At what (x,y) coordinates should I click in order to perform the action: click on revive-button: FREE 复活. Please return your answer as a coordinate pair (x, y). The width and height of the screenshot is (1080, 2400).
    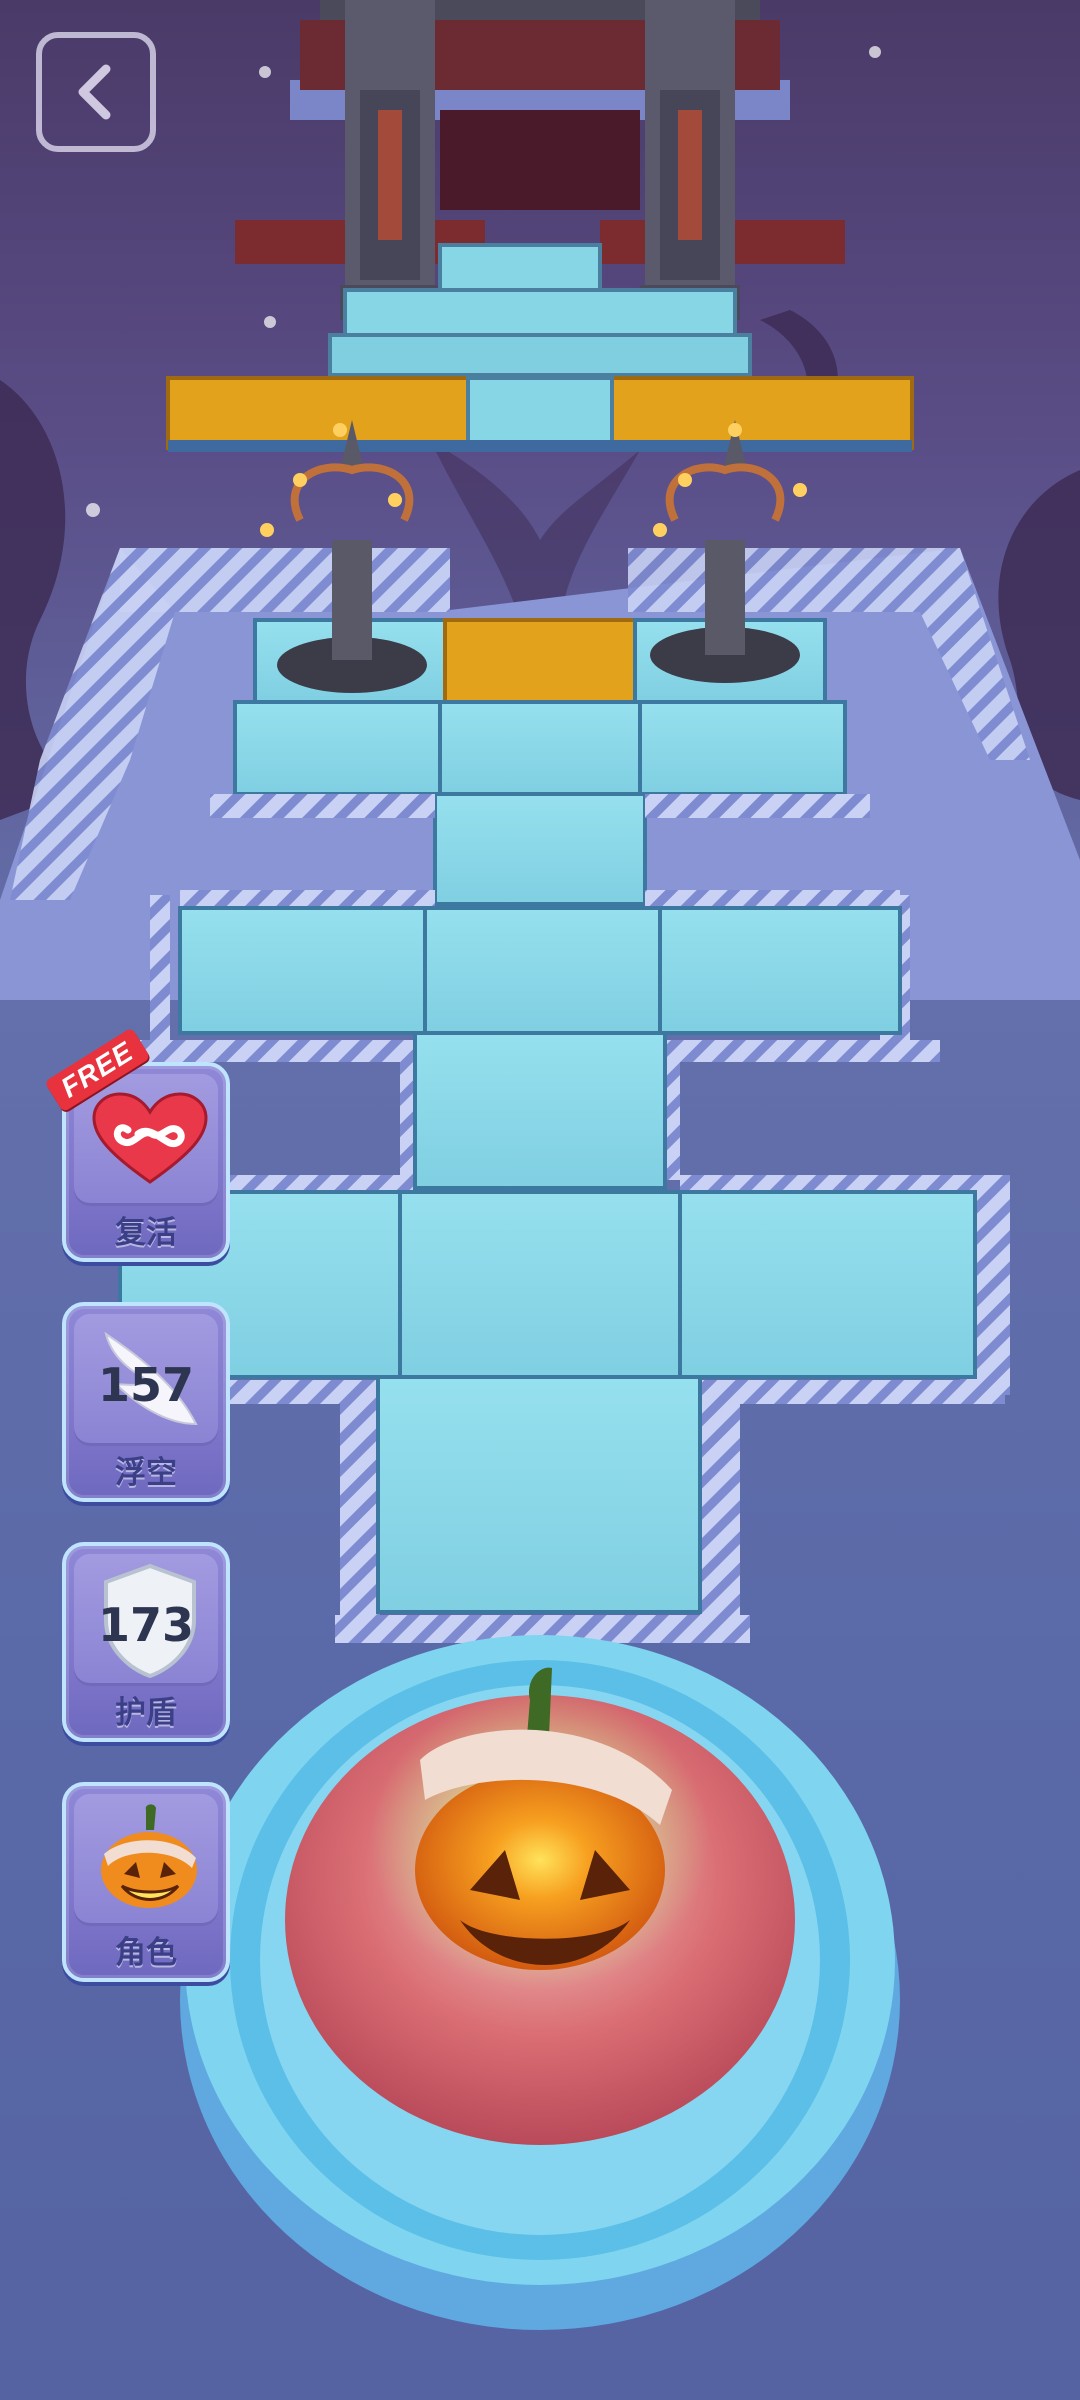
    Looking at the image, I should click on (137, 1144).